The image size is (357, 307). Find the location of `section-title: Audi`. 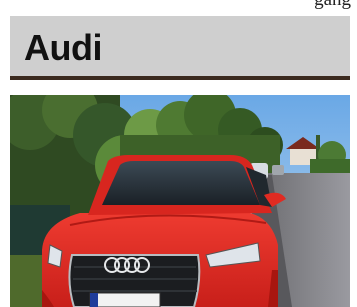

section-title: Audi is located at coordinates (63, 47).